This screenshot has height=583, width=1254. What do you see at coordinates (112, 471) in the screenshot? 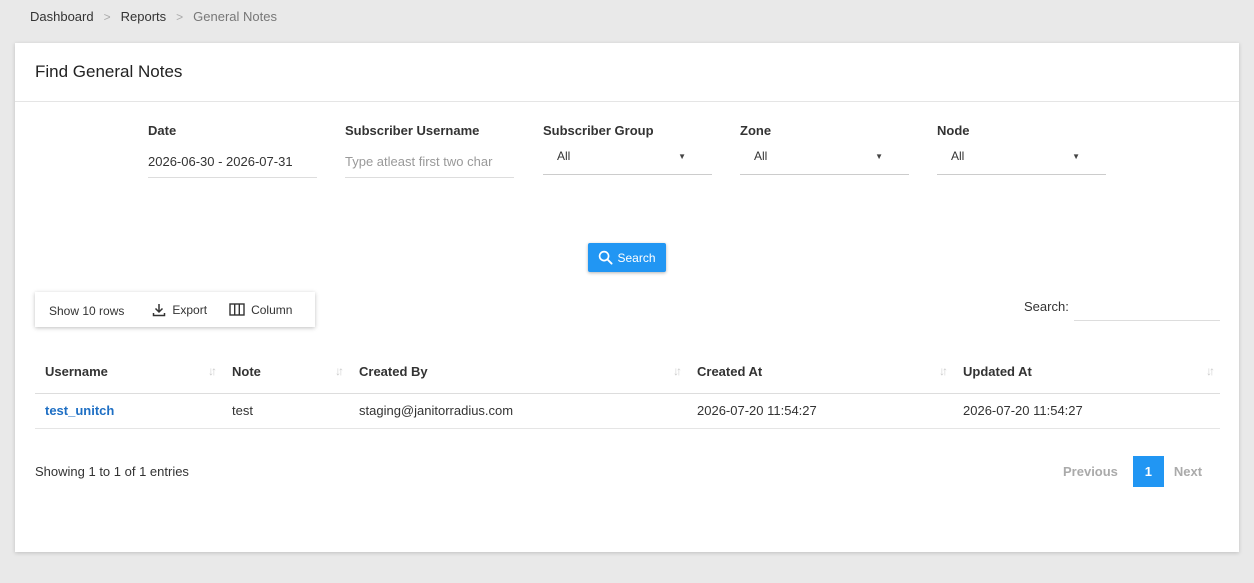
I see `table-info: Showing 1 to 1 of 1 entries` at bounding box center [112, 471].